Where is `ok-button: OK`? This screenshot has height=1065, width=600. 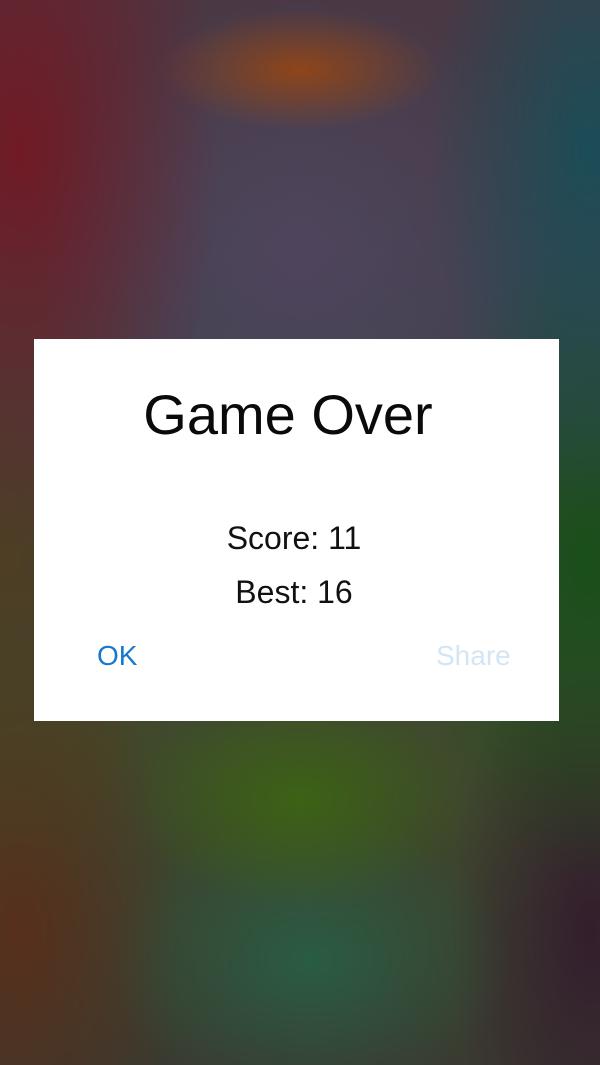
ok-button: OK is located at coordinates (117, 656).